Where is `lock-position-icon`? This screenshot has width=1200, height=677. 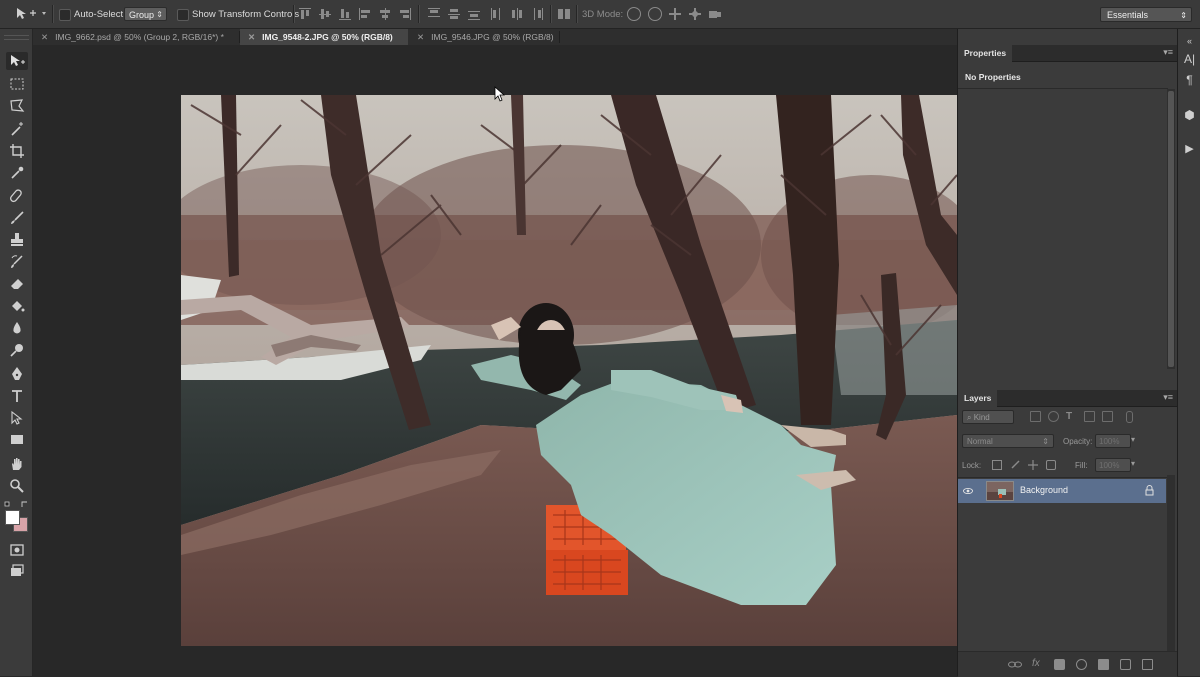
lock-position-icon is located at coordinates (1033, 465).